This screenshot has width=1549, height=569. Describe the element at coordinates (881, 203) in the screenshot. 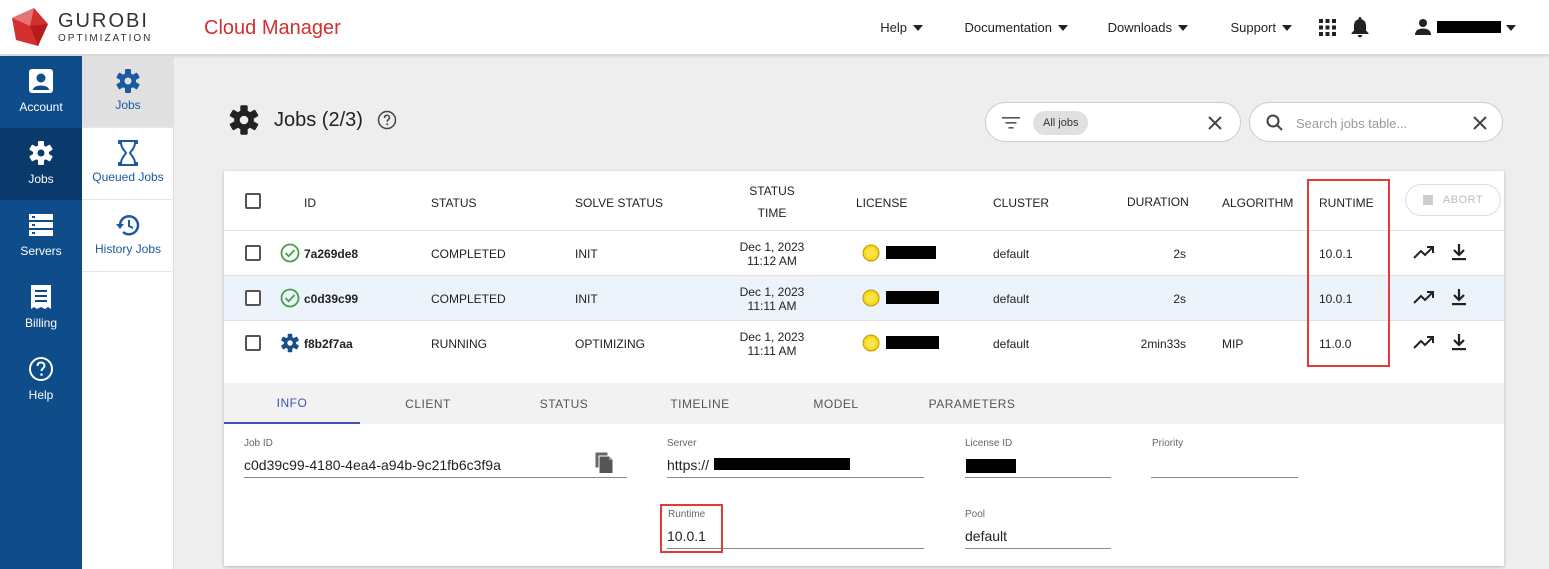

I see `column-header-license: LICENSE` at that location.